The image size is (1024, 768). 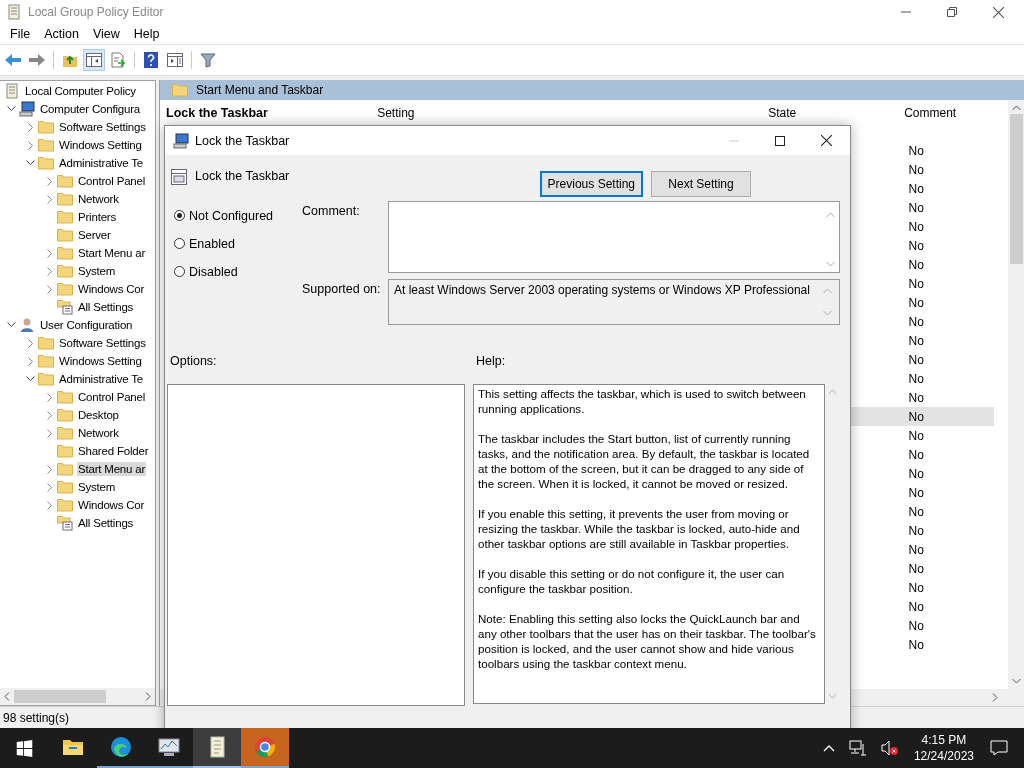 What do you see at coordinates (113, 451) in the screenshot?
I see `tree-item: Shared Folder` at bounding box center [113, 451].